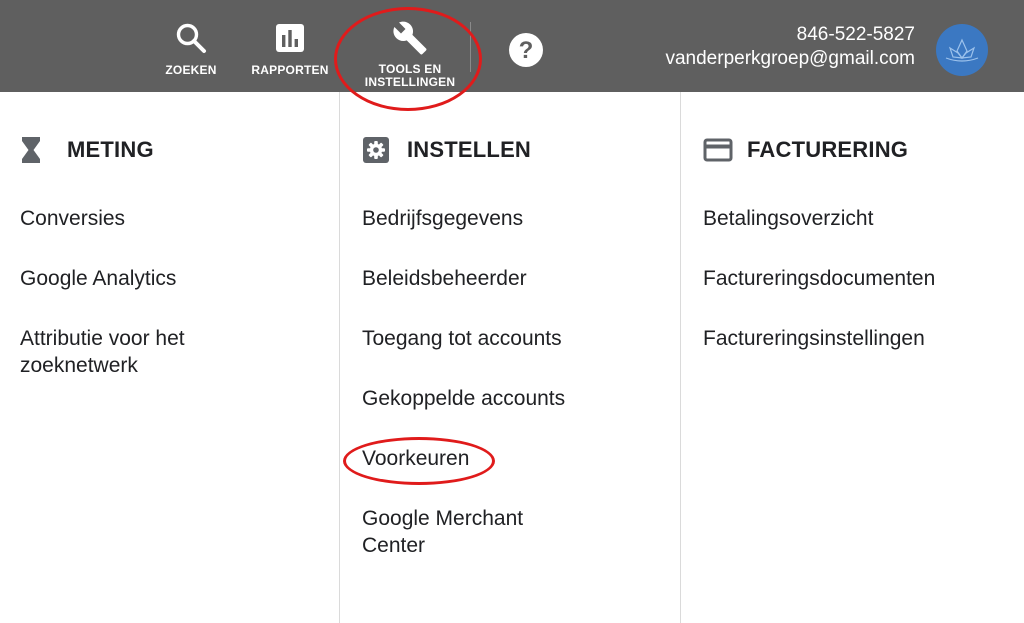 This screenshot has width=1024, height=623. I want to click on menu-item-factureringsinstellingen: Factureringsinstellingen, so click(848, 338).